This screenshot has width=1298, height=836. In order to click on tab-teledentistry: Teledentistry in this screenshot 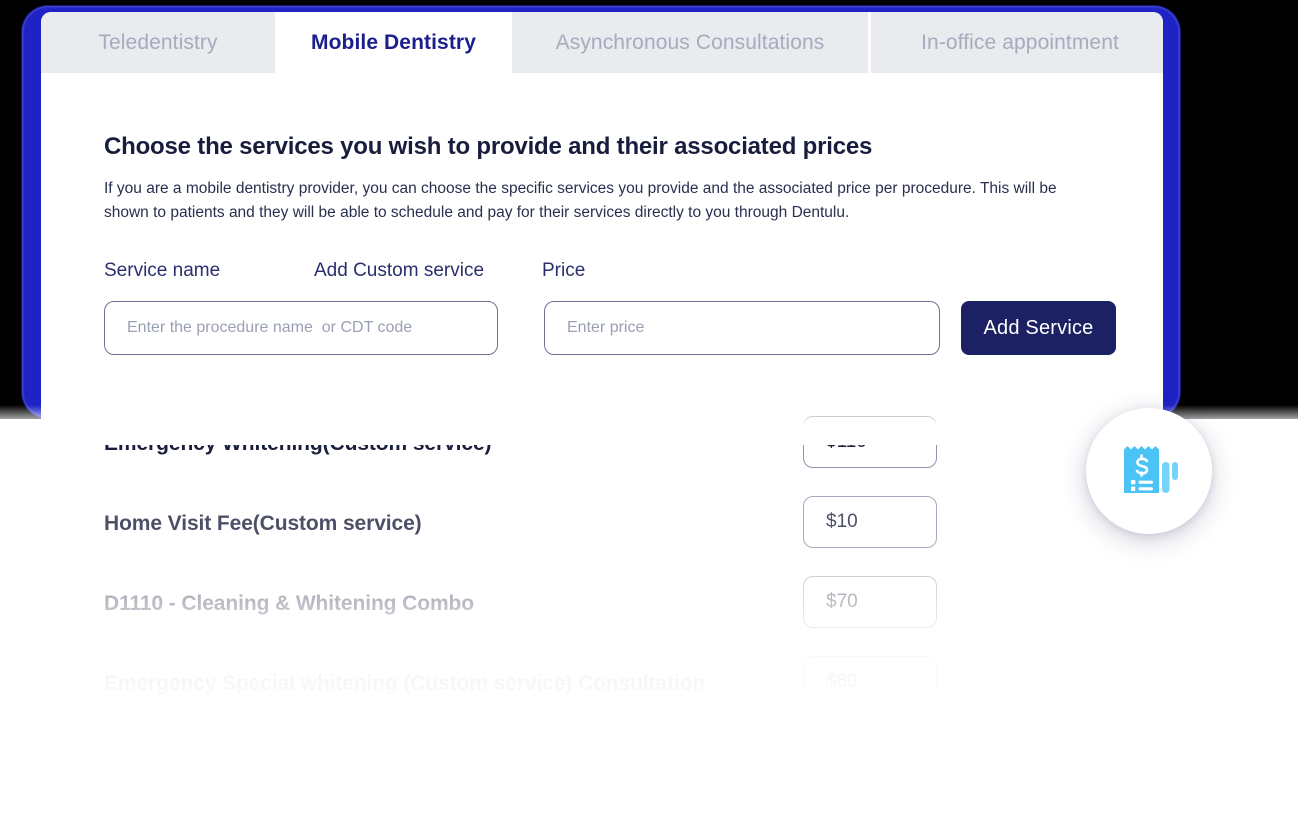, I will do `click(158, 42)`.